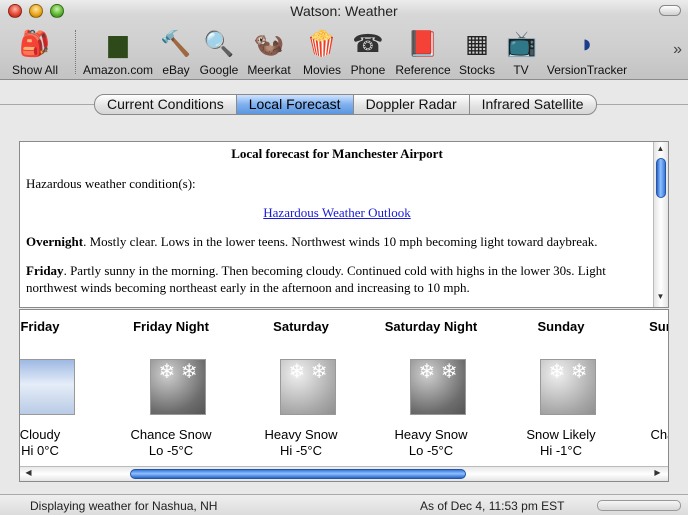  Describe the element at coordinates (176, 70) in the screenshot. I see `toolbar-label: eBay` at that location.